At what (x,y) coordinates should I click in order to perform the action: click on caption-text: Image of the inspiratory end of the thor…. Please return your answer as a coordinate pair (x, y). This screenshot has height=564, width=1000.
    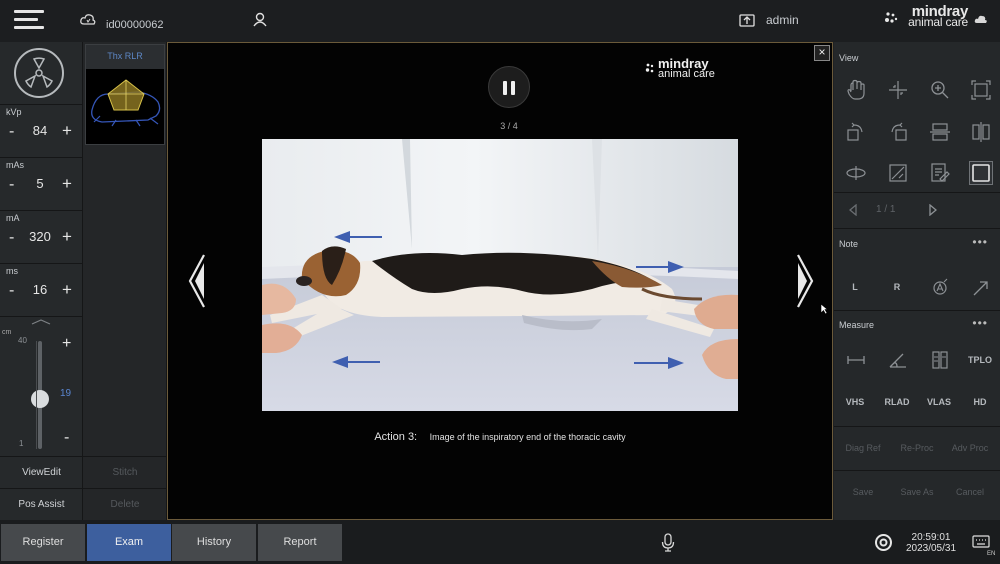
    Looking at the image, I should click on (527, 437).